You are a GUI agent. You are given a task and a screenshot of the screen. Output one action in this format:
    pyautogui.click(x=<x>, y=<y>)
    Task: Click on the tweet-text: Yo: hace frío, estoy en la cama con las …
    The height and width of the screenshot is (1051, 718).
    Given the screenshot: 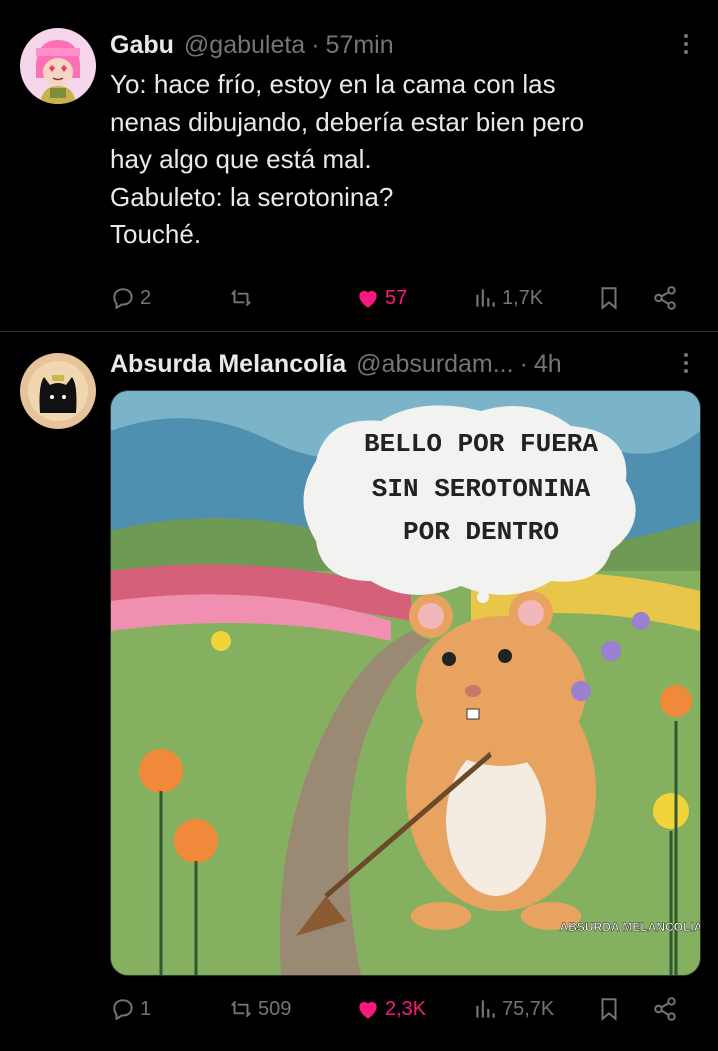 What is the action you would take?
    pyautogui.click(x=405, y=160)
    